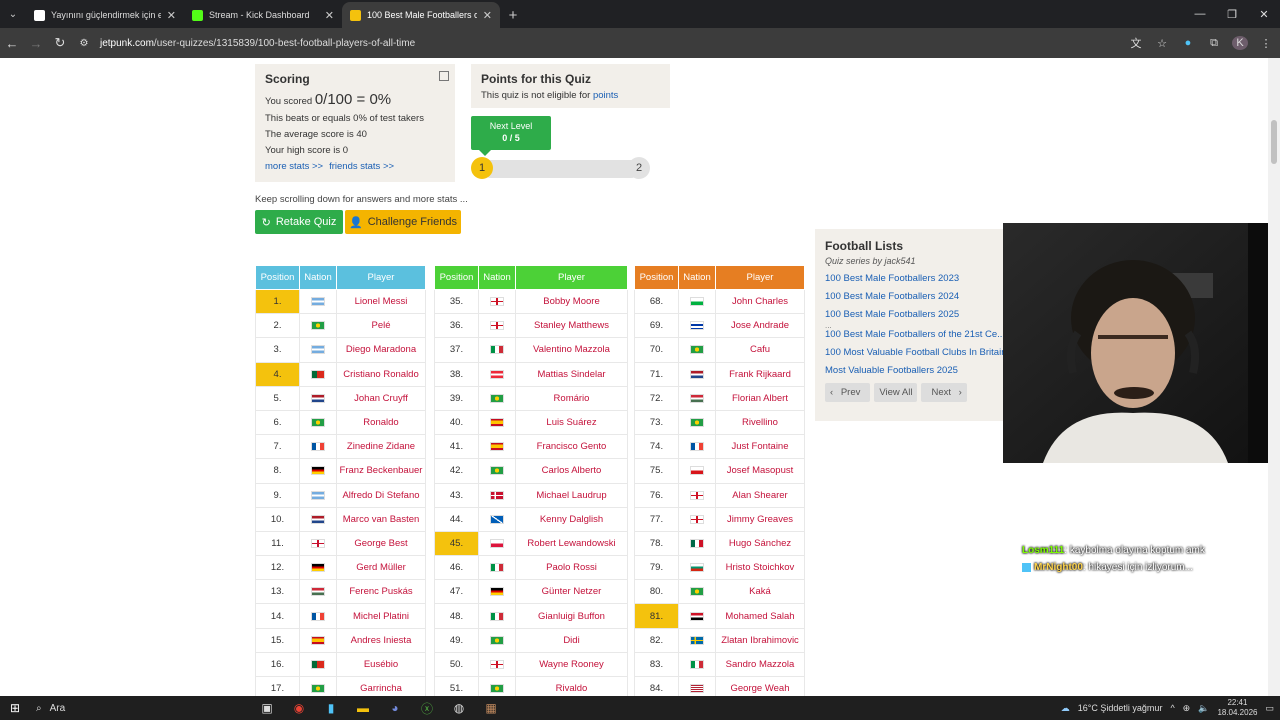 The image size is (1280, 720). What do you see at coordinates (125, 708) in the screenshot?
I see `taskbar-search: ⌕ Ara` at bounding box center [125, 708].